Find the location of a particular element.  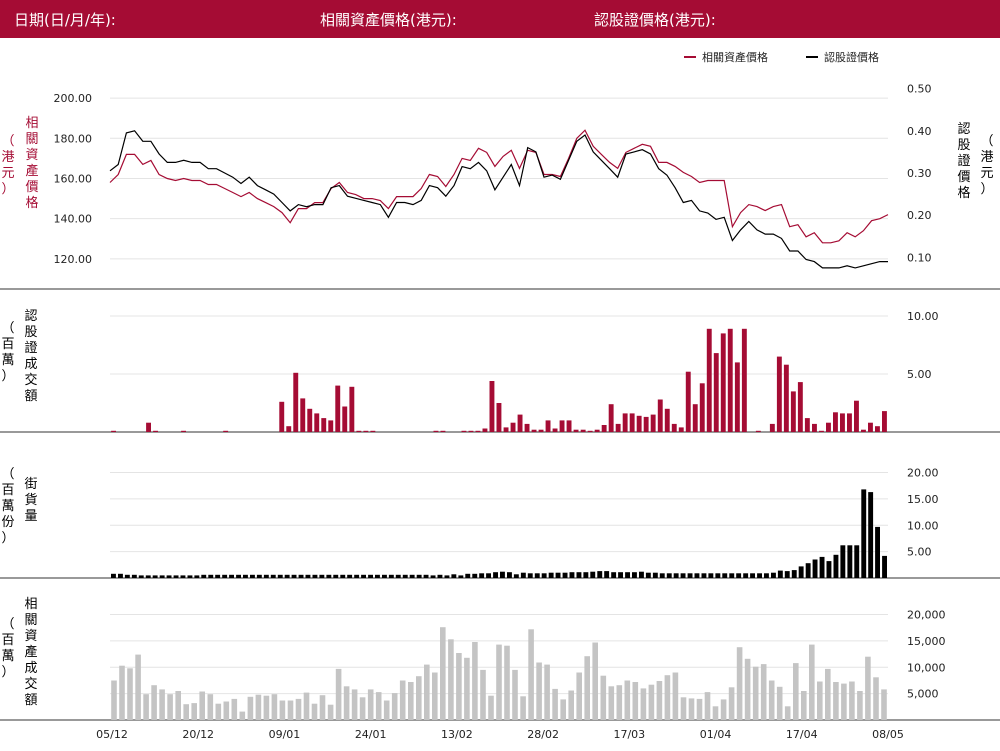

tick-label: 10.00 is located at coordinates (923, 316).